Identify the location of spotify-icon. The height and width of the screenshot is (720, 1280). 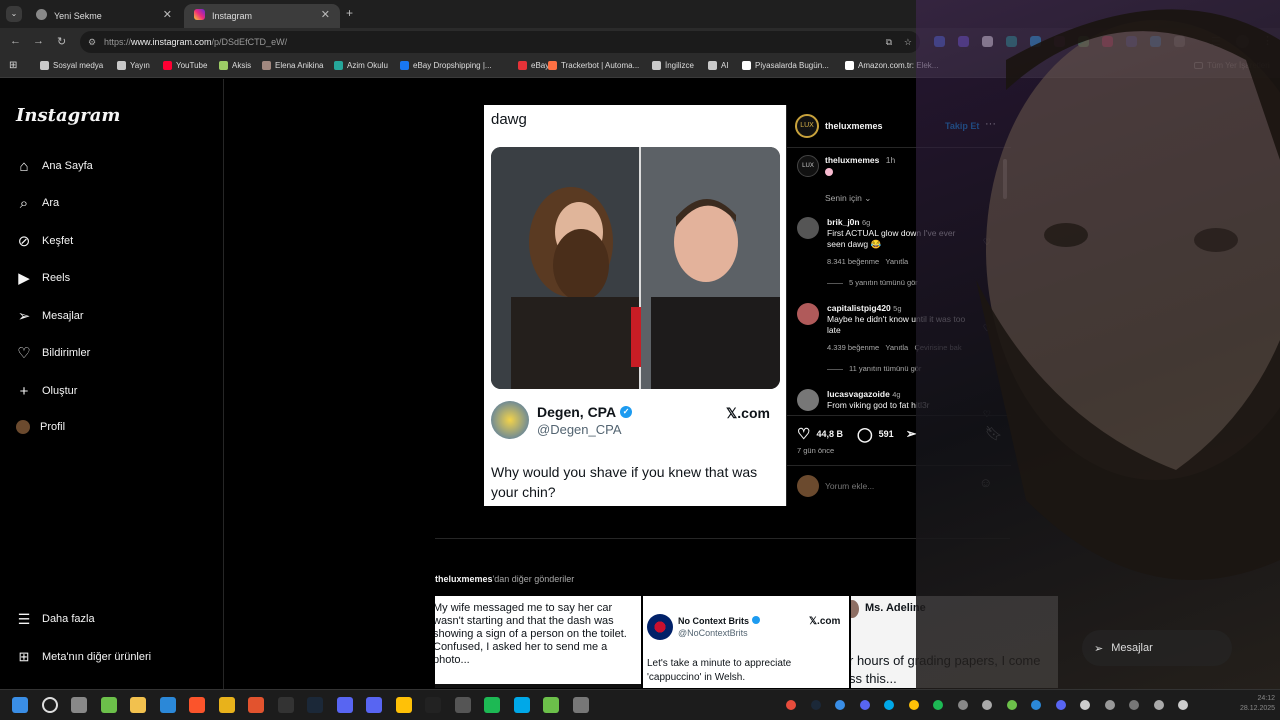
(492, 705).